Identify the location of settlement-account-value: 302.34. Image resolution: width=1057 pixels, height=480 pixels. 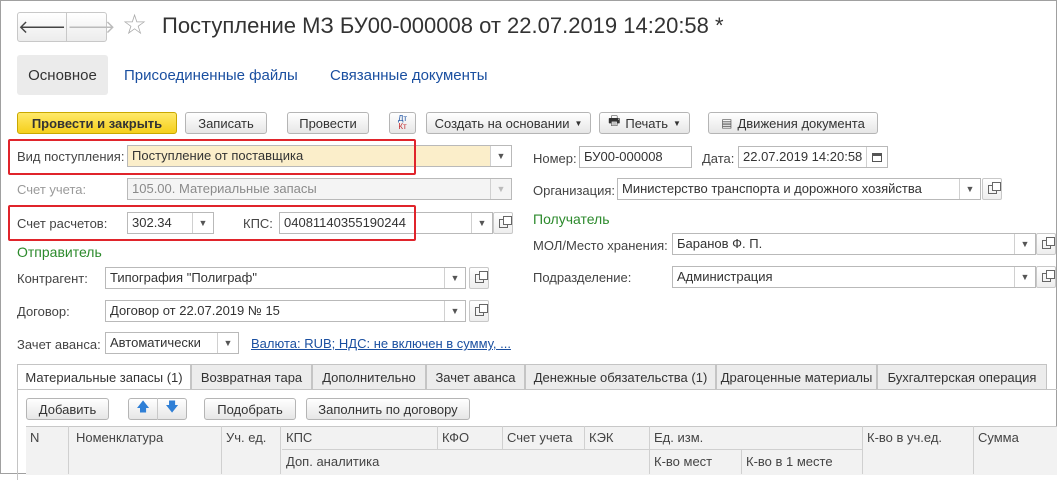
(152, 222).